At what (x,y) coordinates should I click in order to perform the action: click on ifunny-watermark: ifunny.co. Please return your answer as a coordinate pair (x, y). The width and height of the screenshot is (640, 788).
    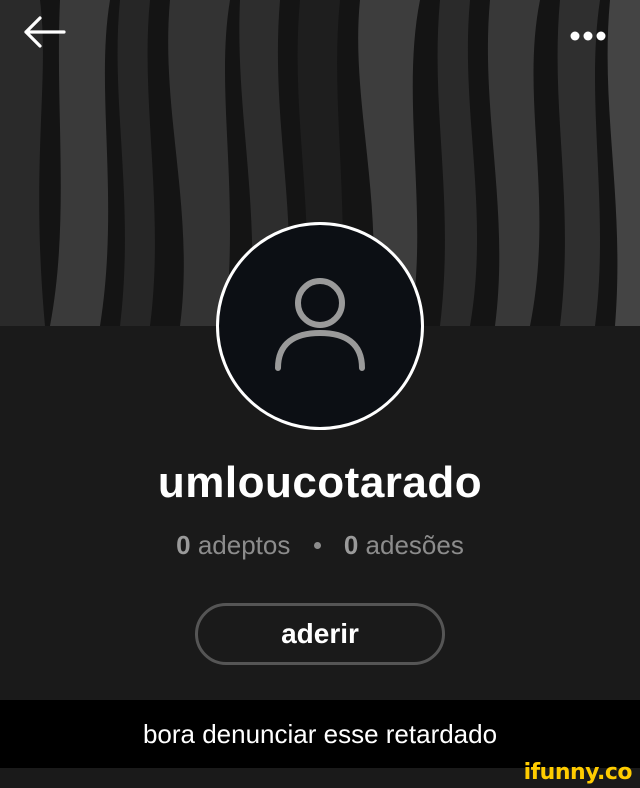
    Looking at the image, I should click on (578, 772).